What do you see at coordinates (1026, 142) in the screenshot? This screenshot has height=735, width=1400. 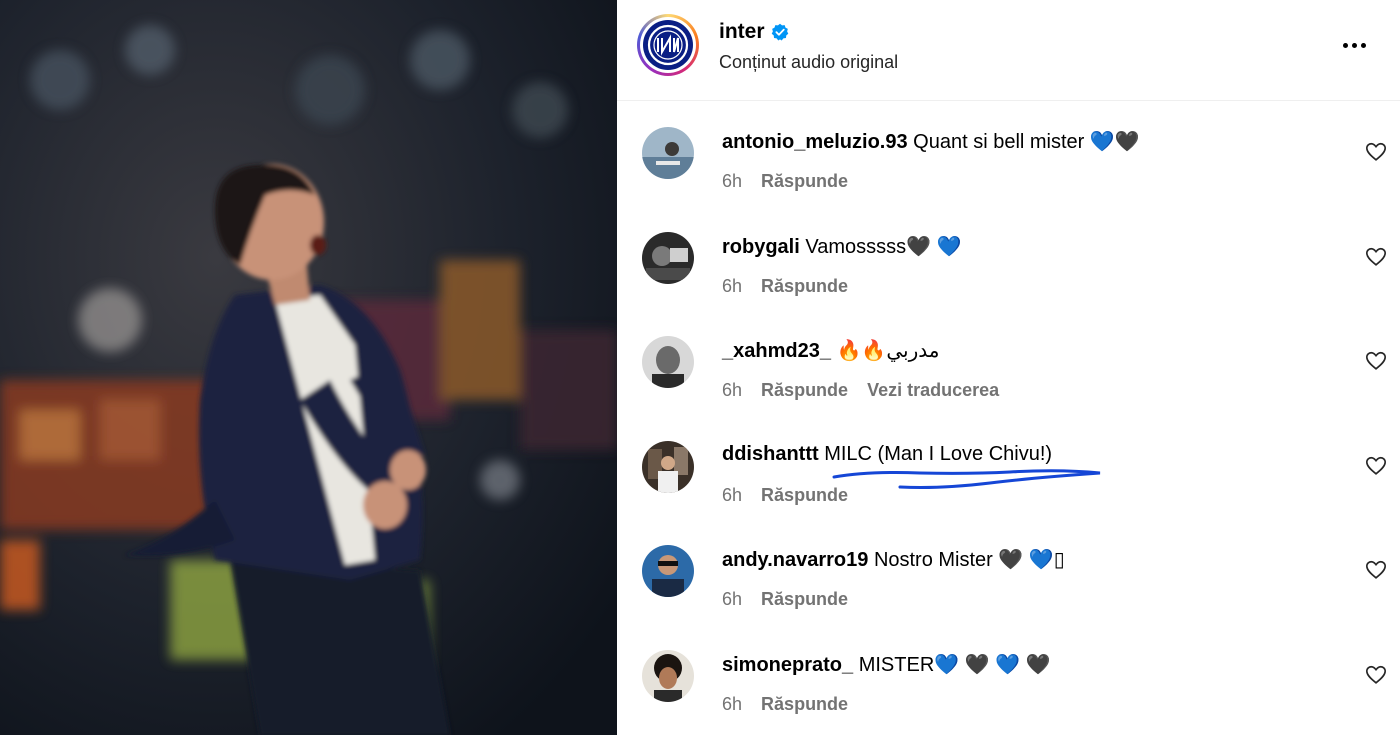 I see `comment-text: Quant si bell mister 💙🖤` at bounding box center [1026, 142].